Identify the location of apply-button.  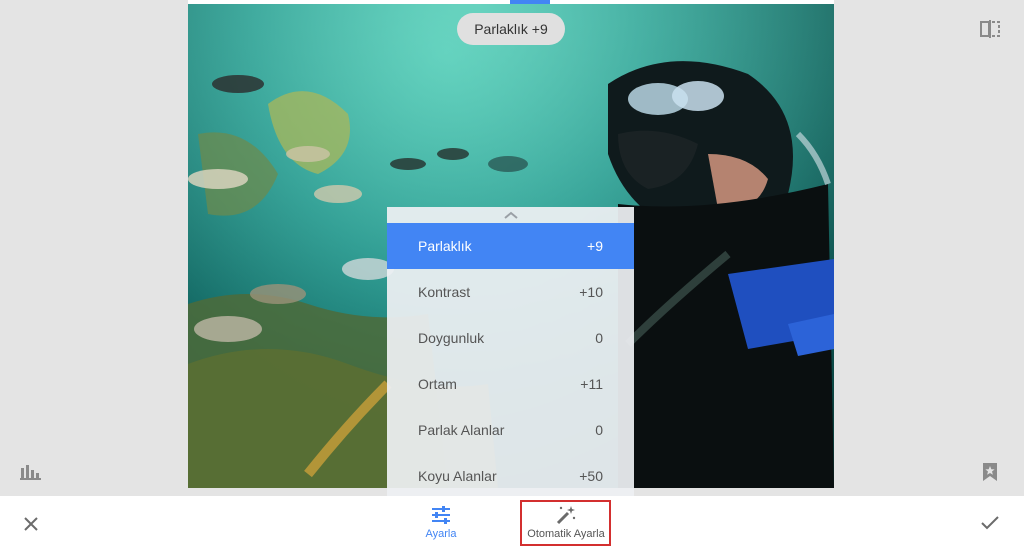
(990, 523).